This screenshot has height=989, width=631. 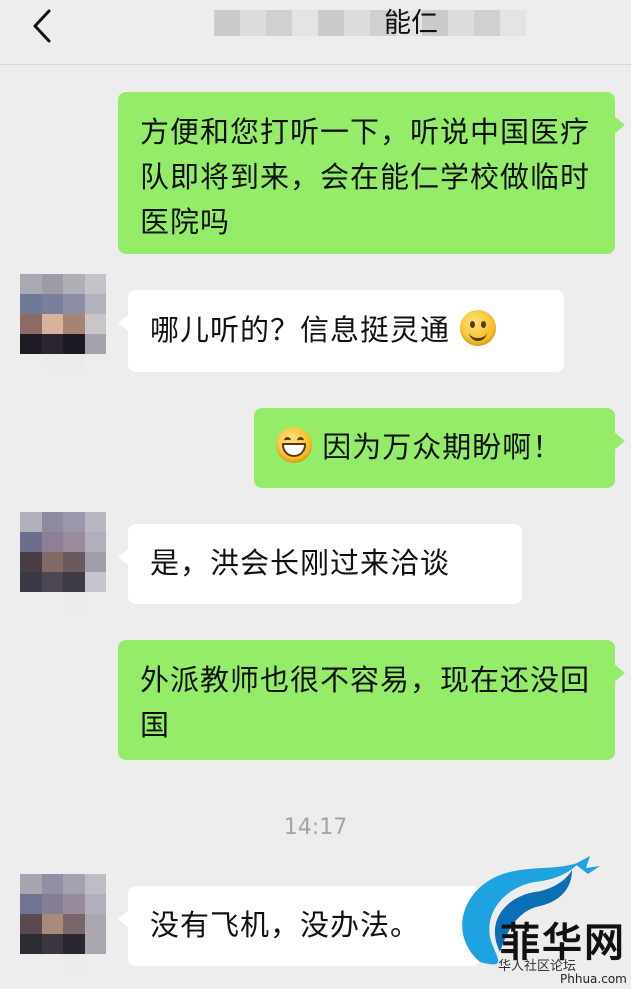 I want to click on watermark-url: Phhua.com, so click(x=593, y=979).